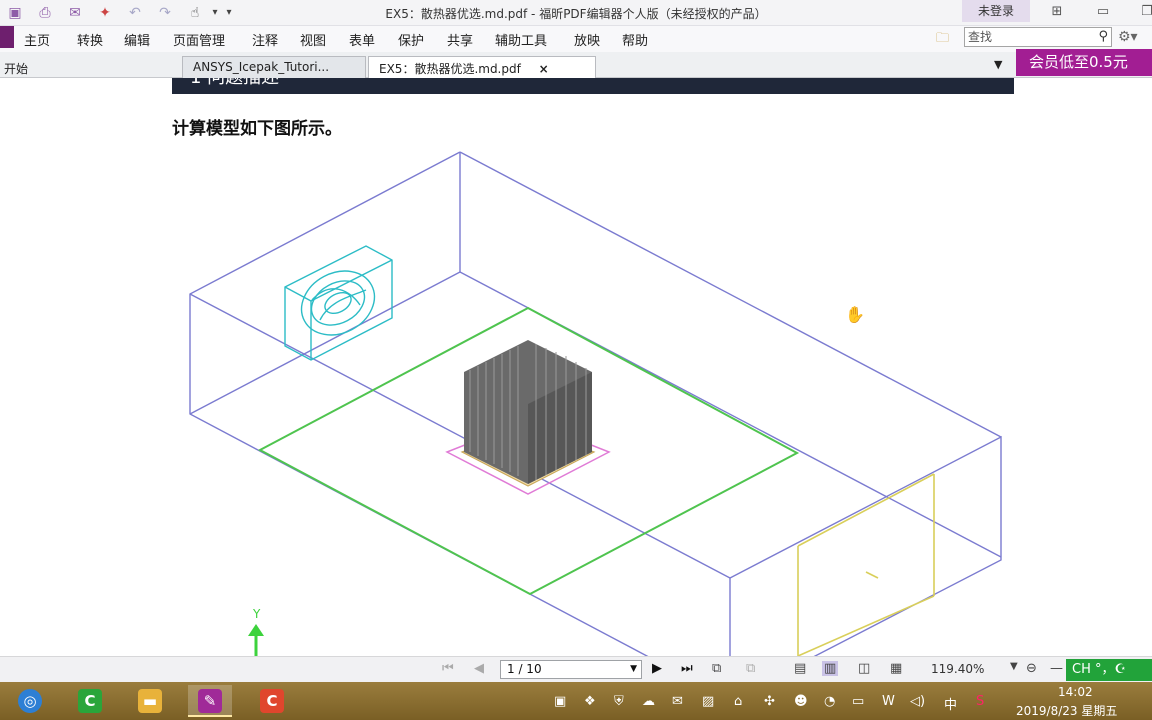  I want to click on search-placeholder: 查找, so click(980, 37).